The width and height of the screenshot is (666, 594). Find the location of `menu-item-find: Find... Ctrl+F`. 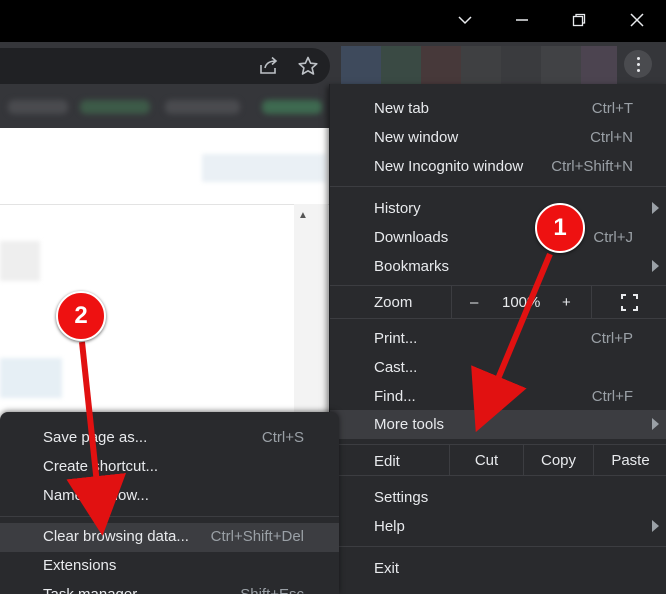

menu-item-find: Find... Ctrl+F is located at coordinates (498, 396).